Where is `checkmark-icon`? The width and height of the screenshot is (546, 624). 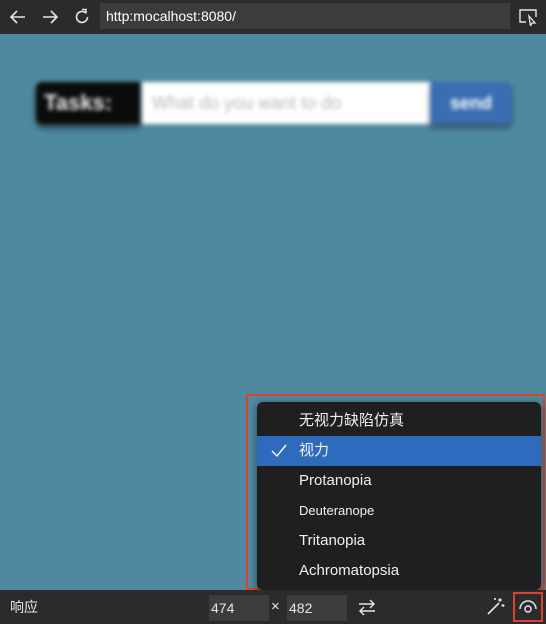 checkmark-icon is located at coordinates (279, 451).